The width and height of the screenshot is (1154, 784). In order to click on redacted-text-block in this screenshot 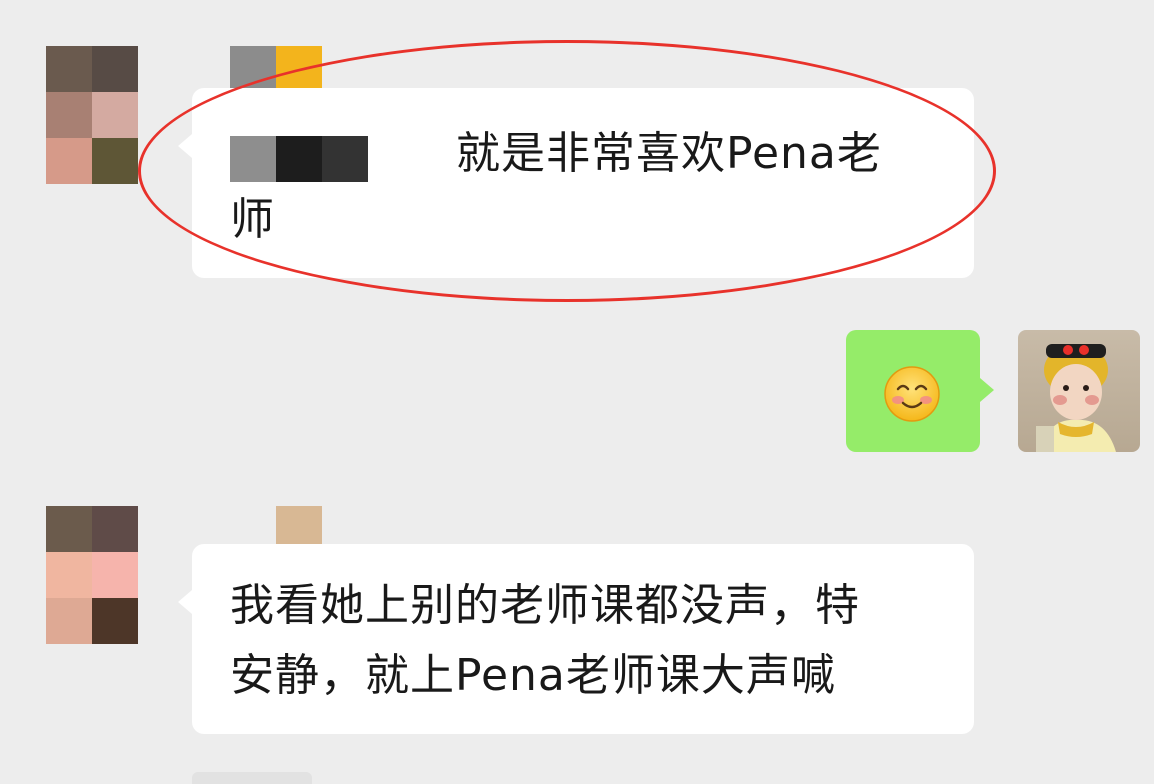, I will do `click(299, 159)`.